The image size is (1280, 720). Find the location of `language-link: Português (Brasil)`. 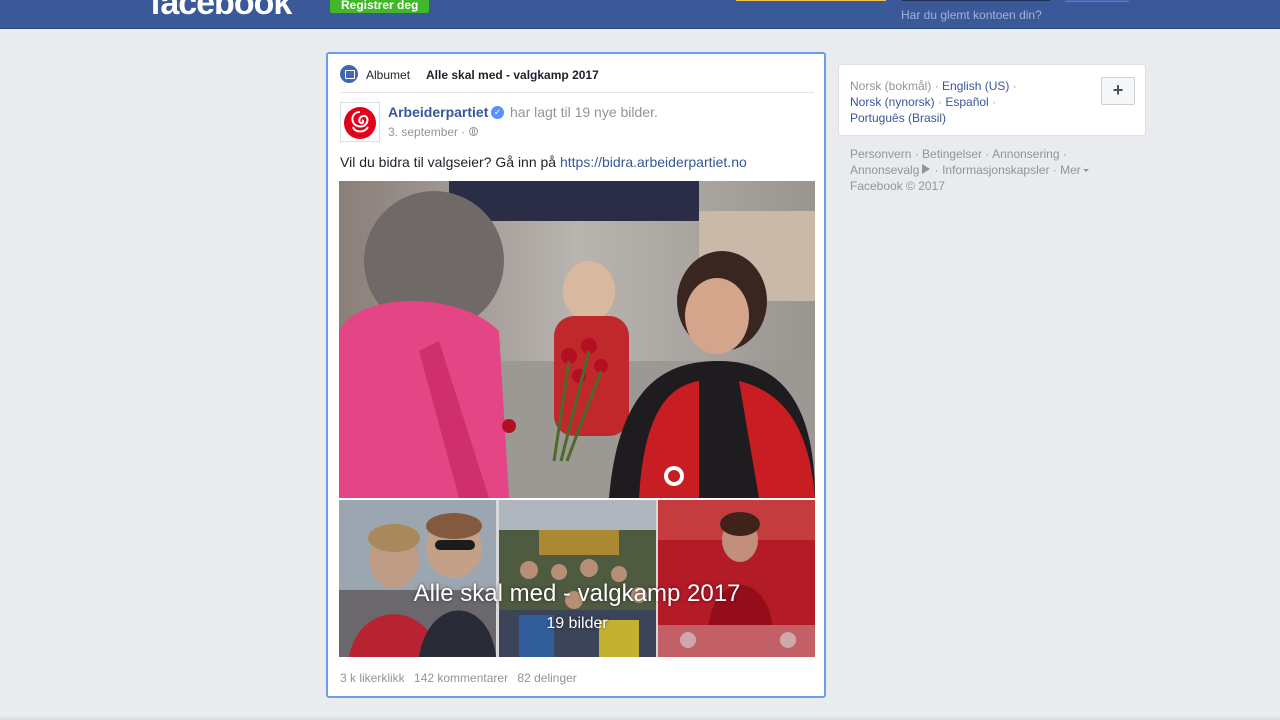

language-link: Português (Brasil) is located at coordinates (898, 118).